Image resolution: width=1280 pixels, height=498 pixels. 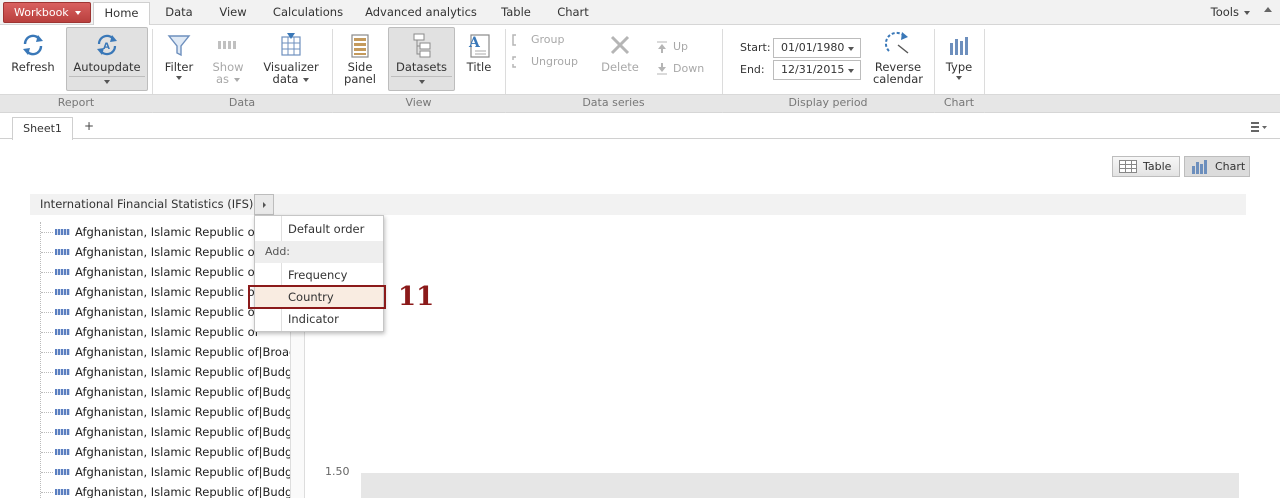 I want to click on tools-menu: Tools, so click(x=1230, y=12).